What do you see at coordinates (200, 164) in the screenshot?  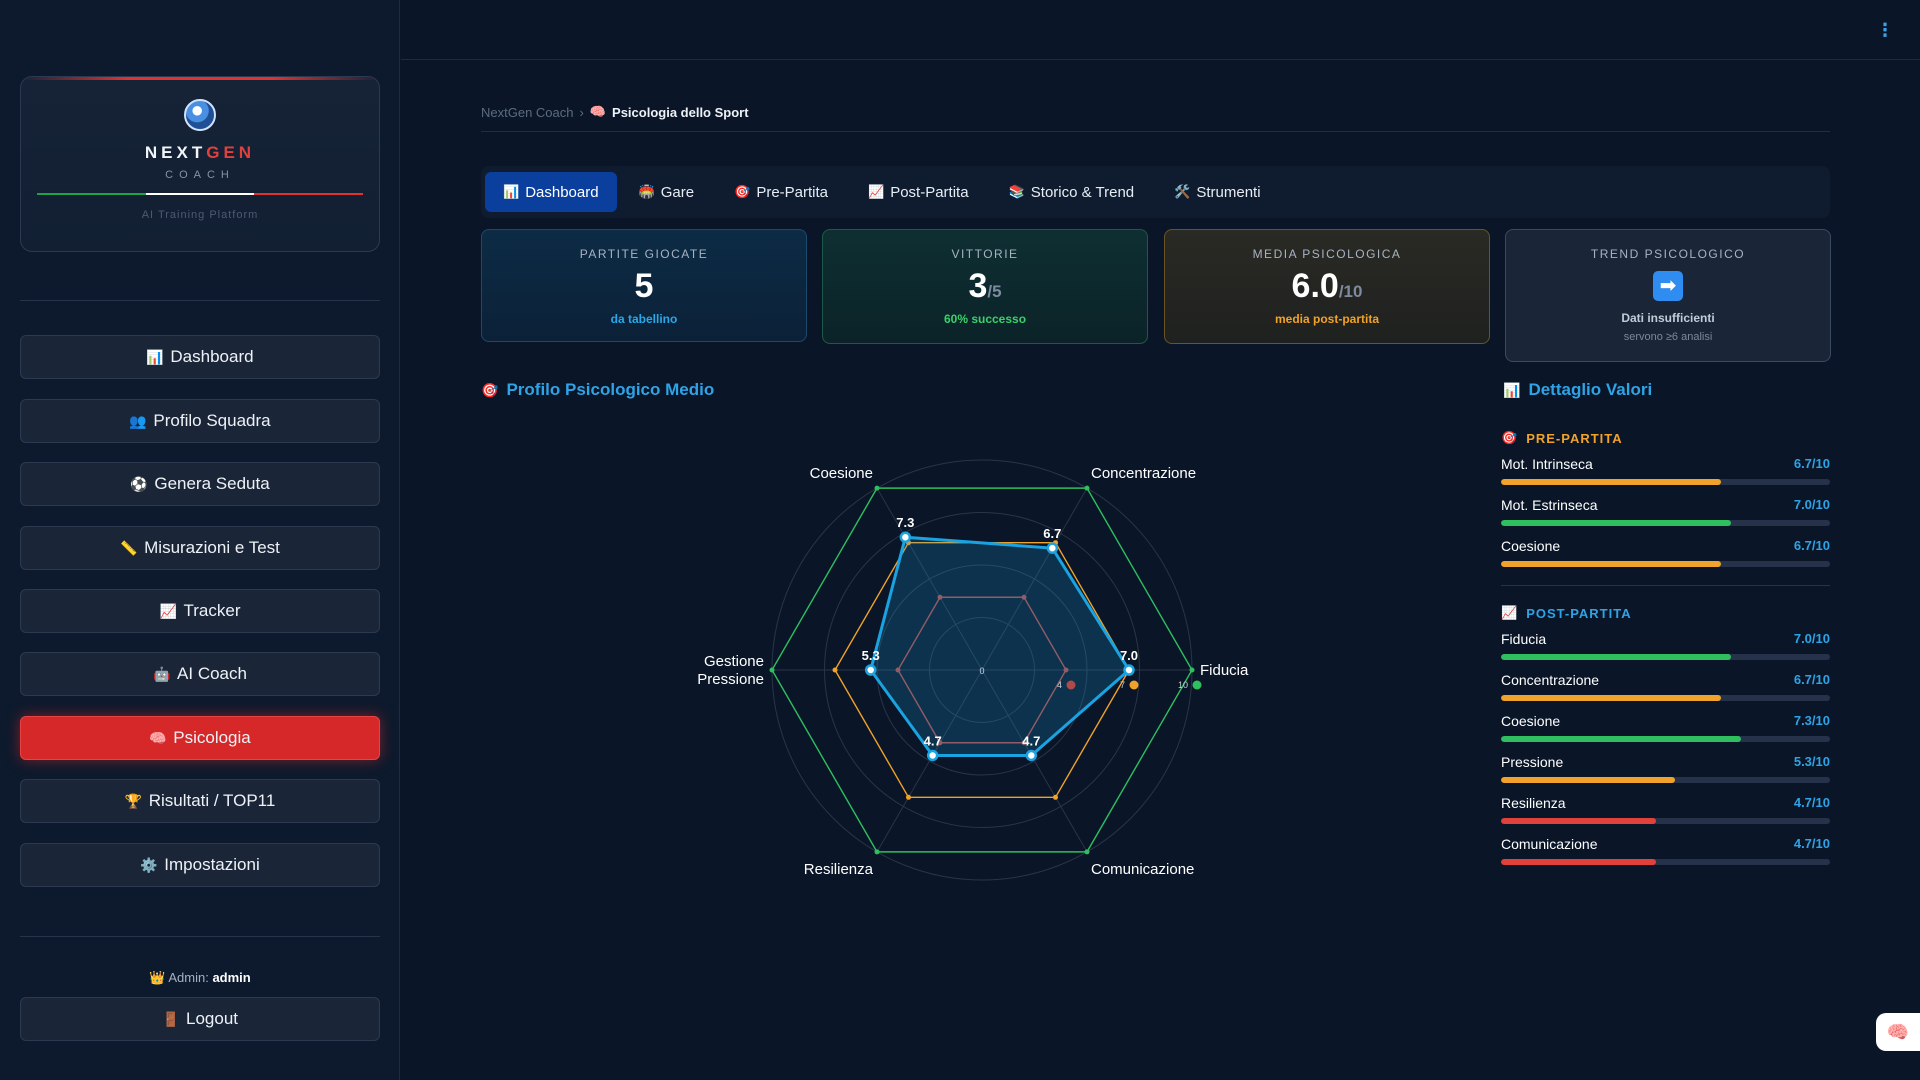 I see `brand-card: NEXTGEN COACH AI Training Platform` at bounding box center [200, 164].